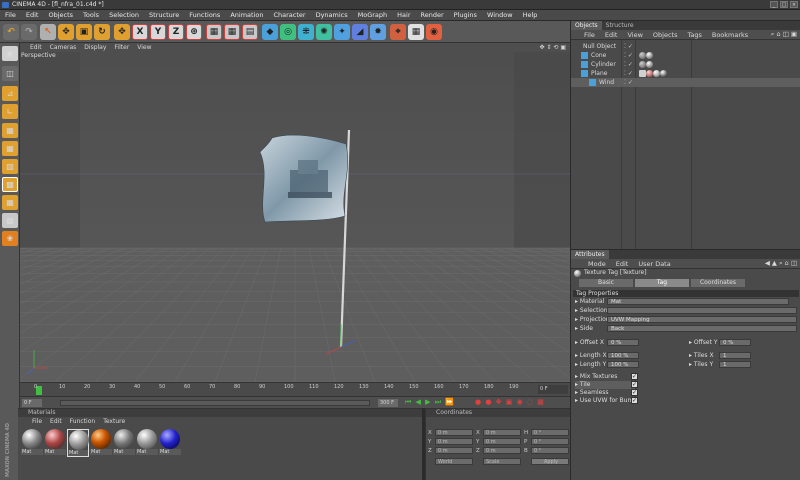 This screenshot has height=480, width=800. Describe the element at coordinates (360, 32) in the screenshot. I see `camera-icon: ◢` at that location.